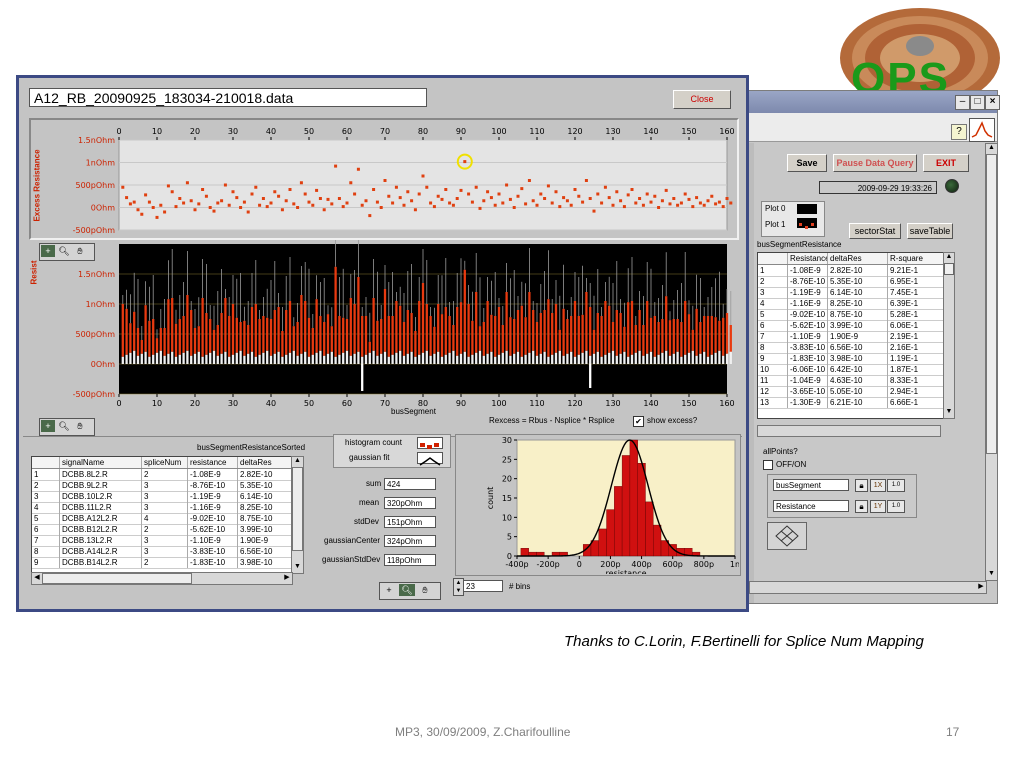  I want to click on sorted-table-horizontal-scrollbar: ◀ ▶, so click(162, 578).